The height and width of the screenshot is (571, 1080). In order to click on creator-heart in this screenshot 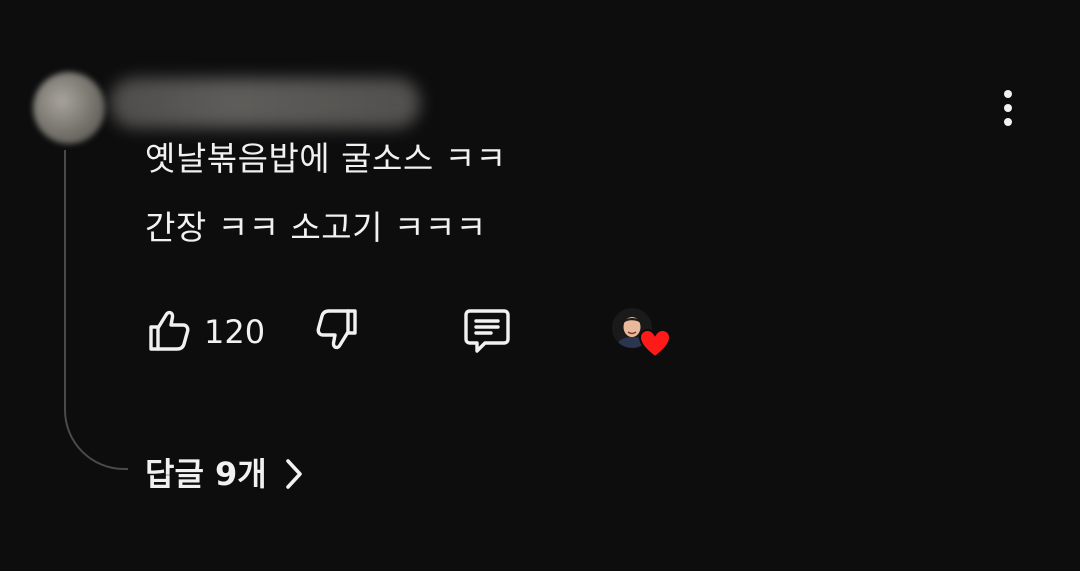, I will do `click(643, 335)`.